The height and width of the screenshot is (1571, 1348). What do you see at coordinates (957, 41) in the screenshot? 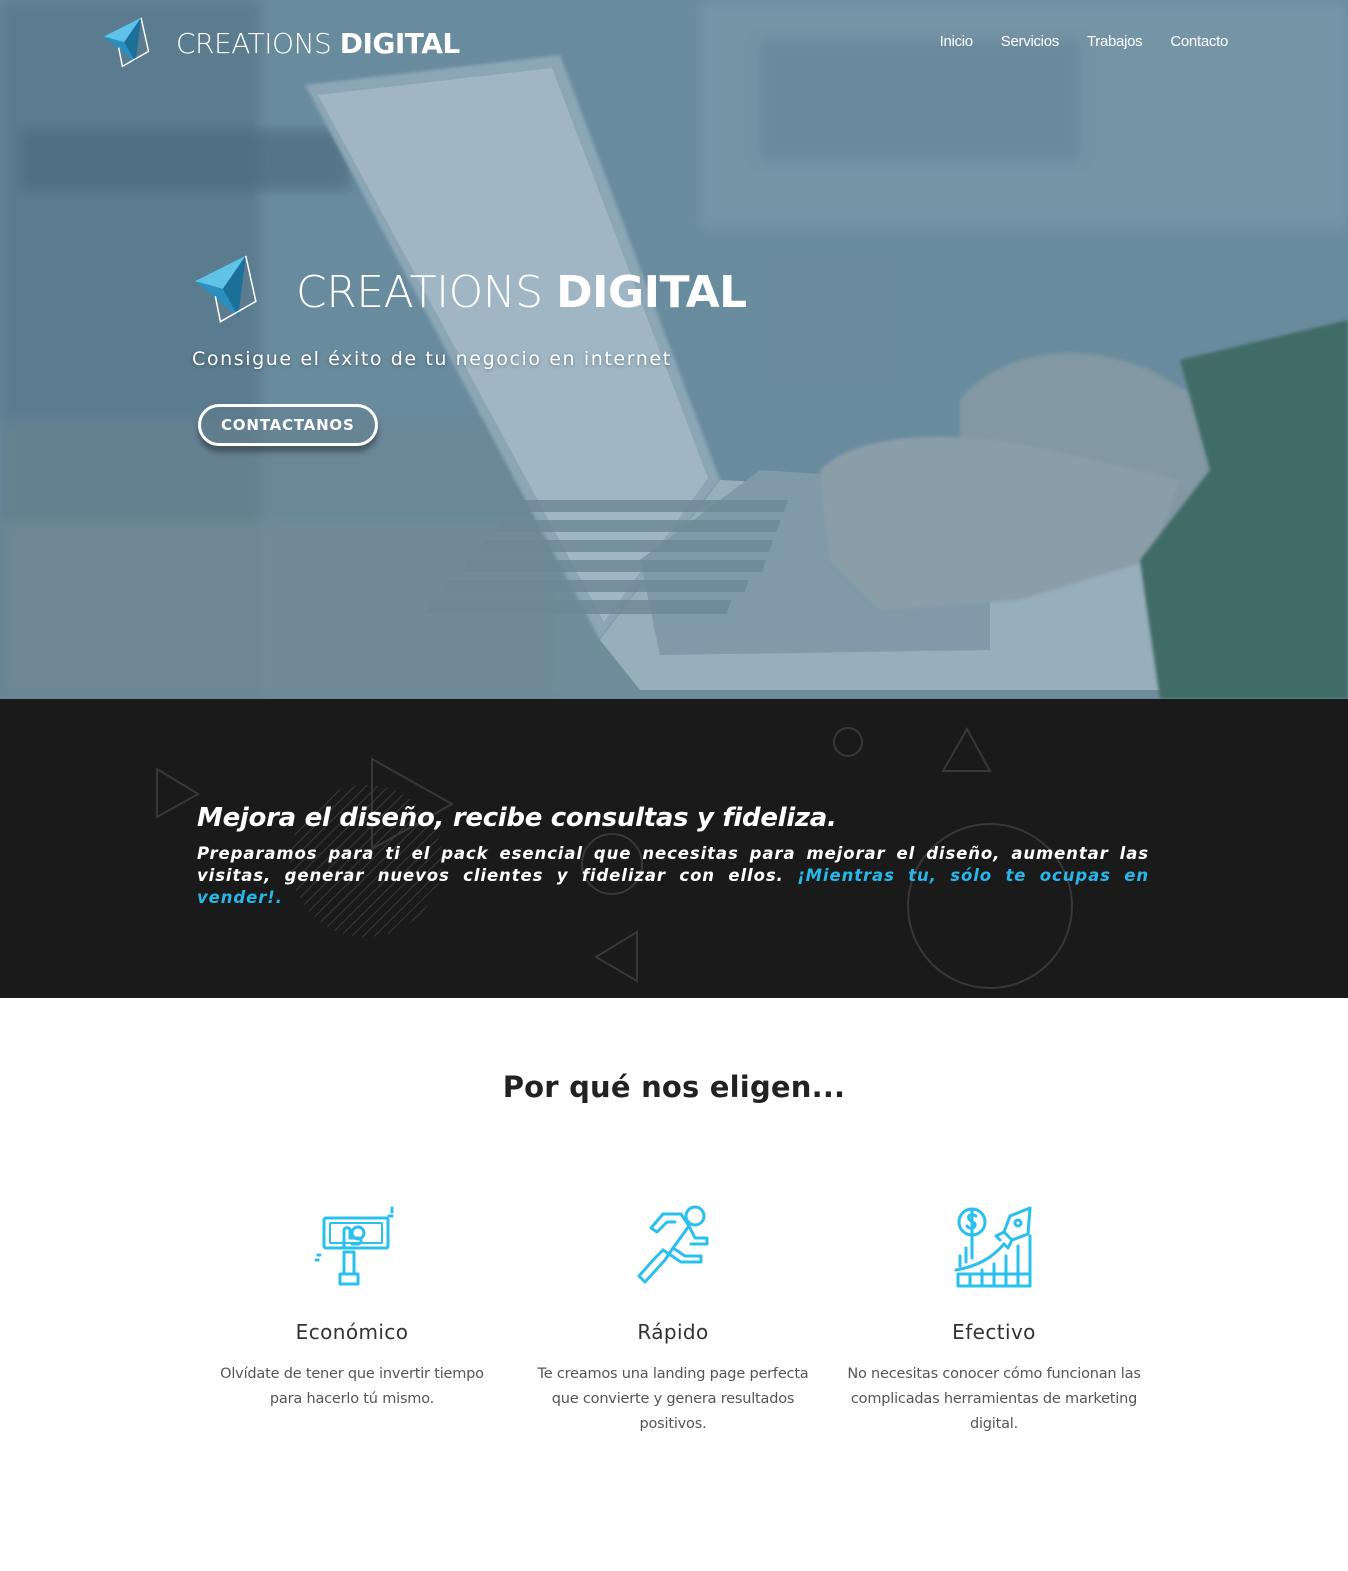
I see `nav-inicio: Inicio` at bounding box center [957, 41].